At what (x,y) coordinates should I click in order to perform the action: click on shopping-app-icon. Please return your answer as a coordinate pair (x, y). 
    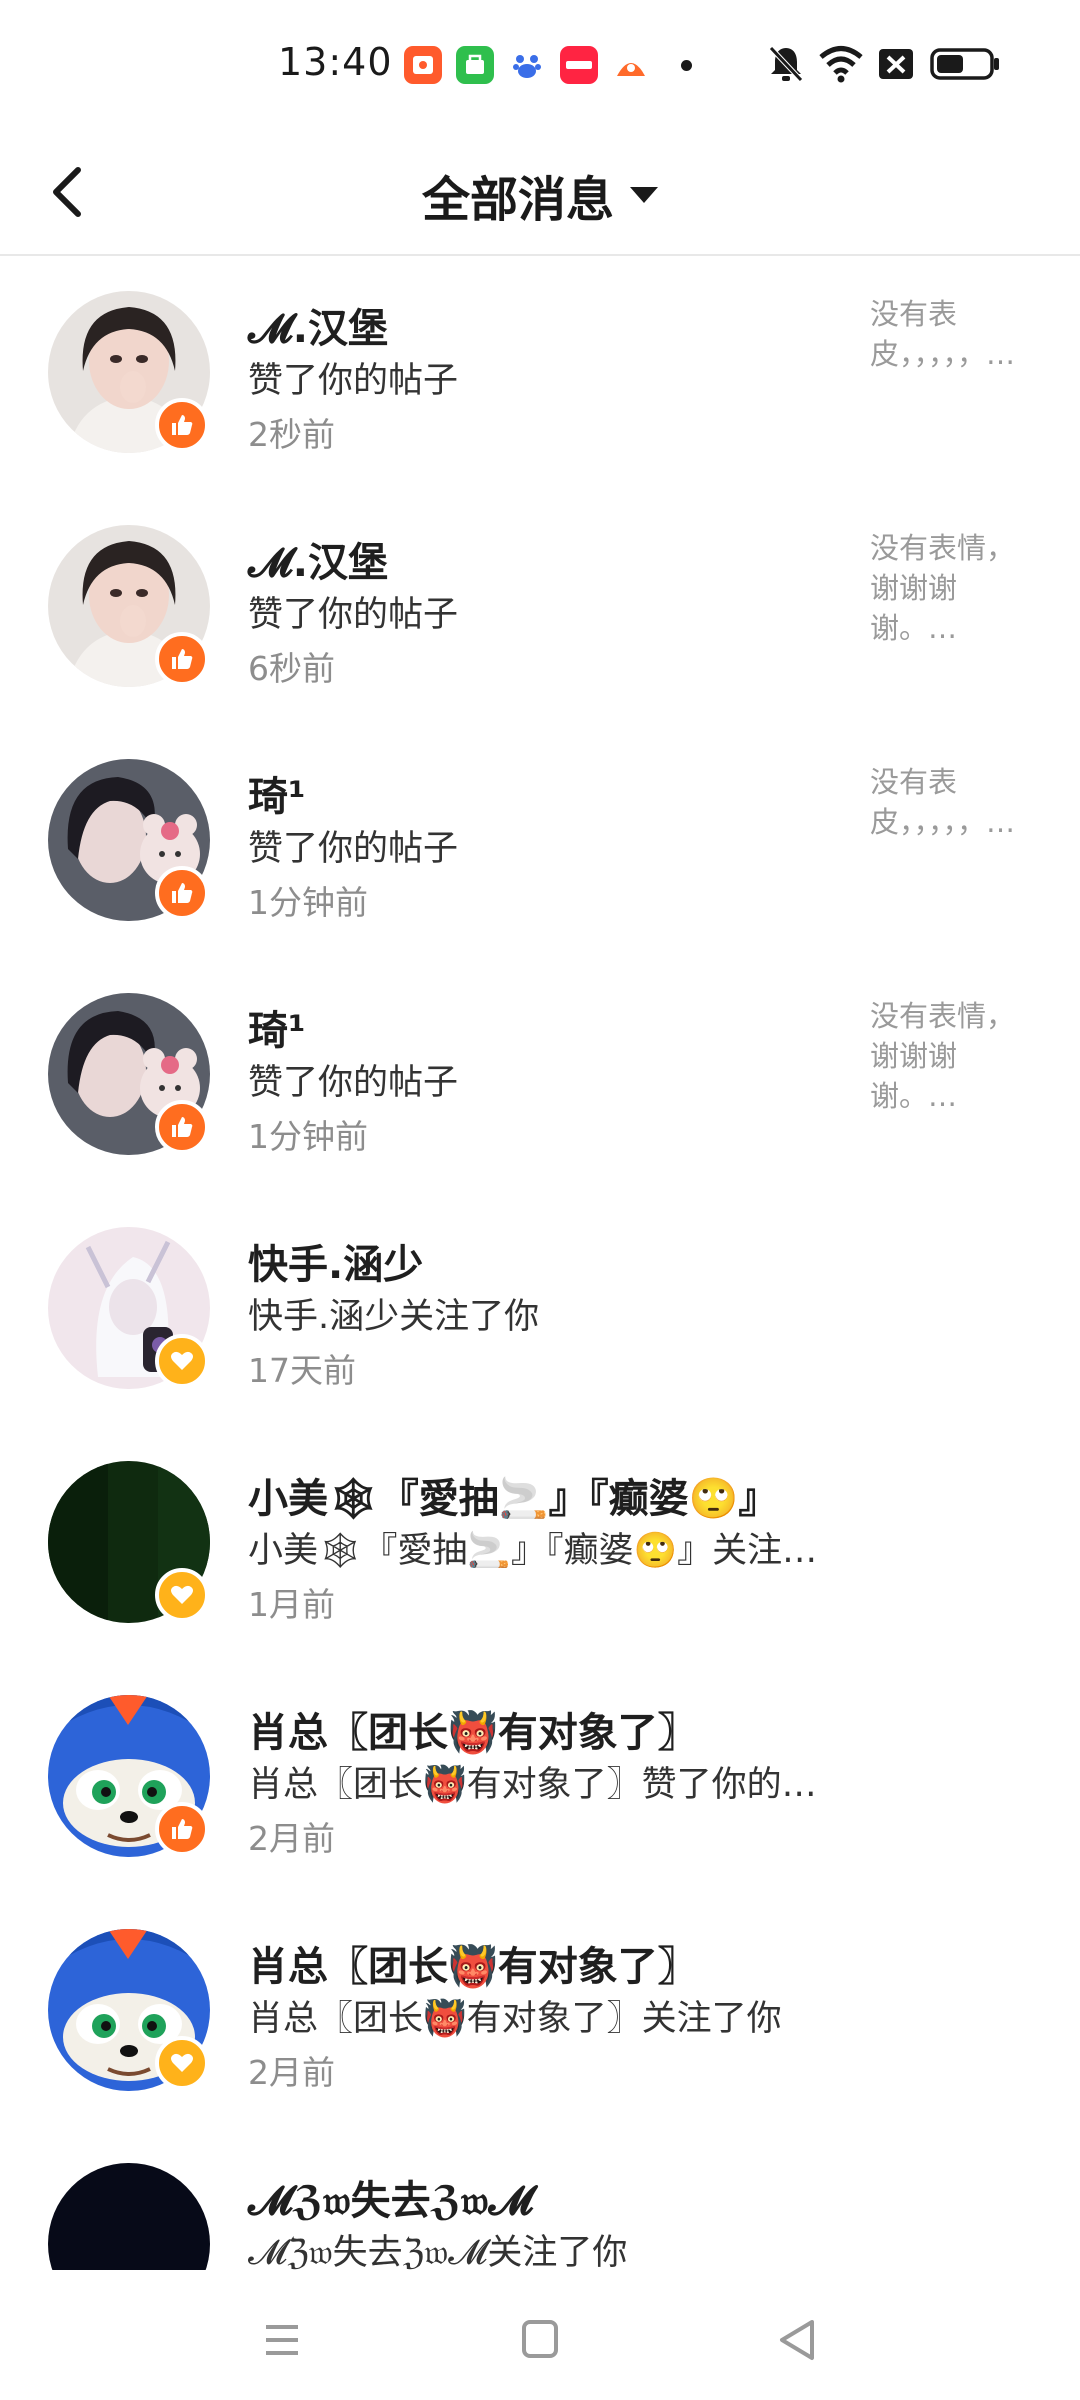
    Looking at the image, I should click on (475, 65).